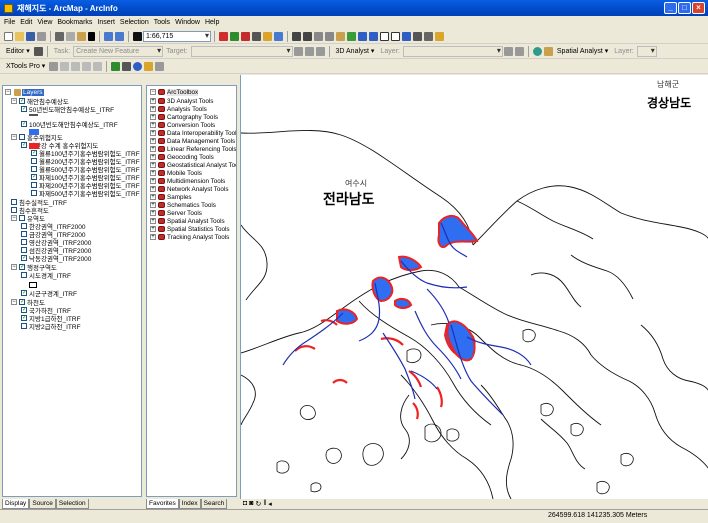 The width and height of the screenshot is (708, 523). Describe the element at coordinates (59, 36) in the screenshot. I see `cut-icon` at that location.